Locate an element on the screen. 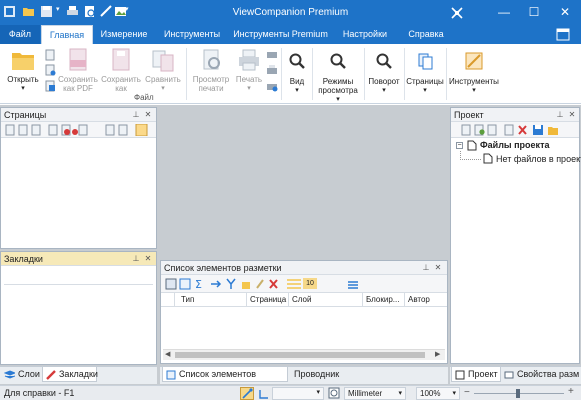 This screenshot has width=581, height=402. print-preview-icon is located at coordinates (89, 11).